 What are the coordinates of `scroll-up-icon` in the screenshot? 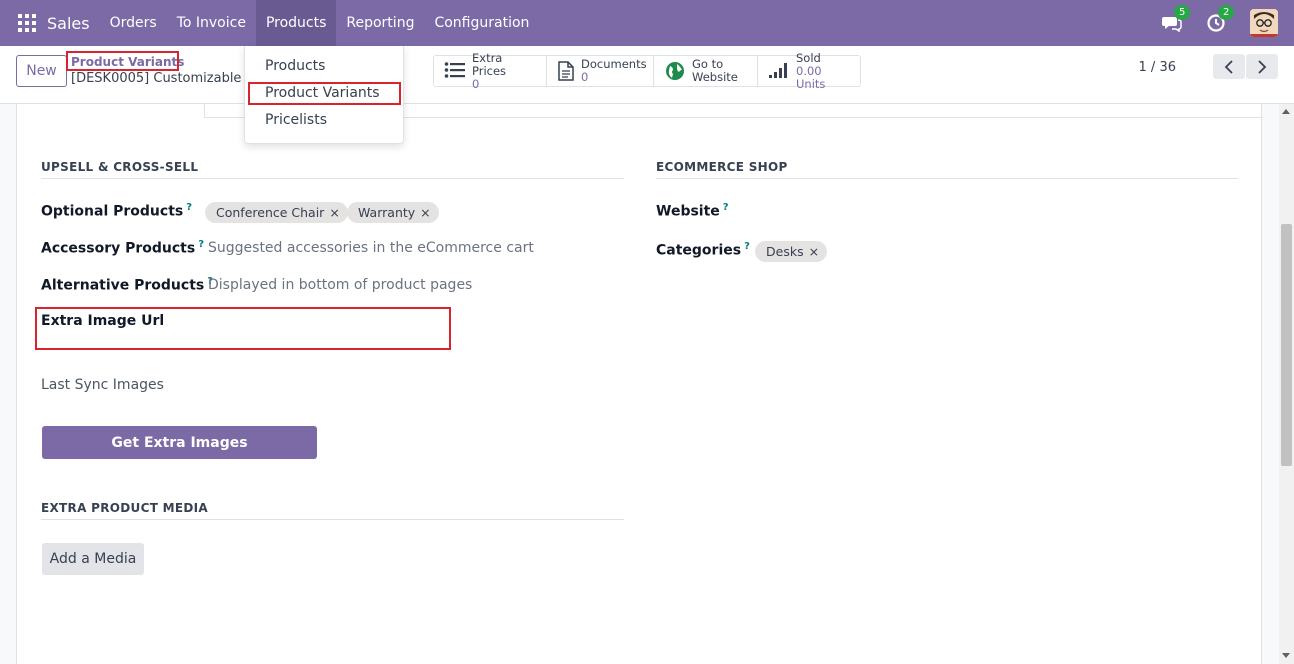 It's located at (1286, 111).